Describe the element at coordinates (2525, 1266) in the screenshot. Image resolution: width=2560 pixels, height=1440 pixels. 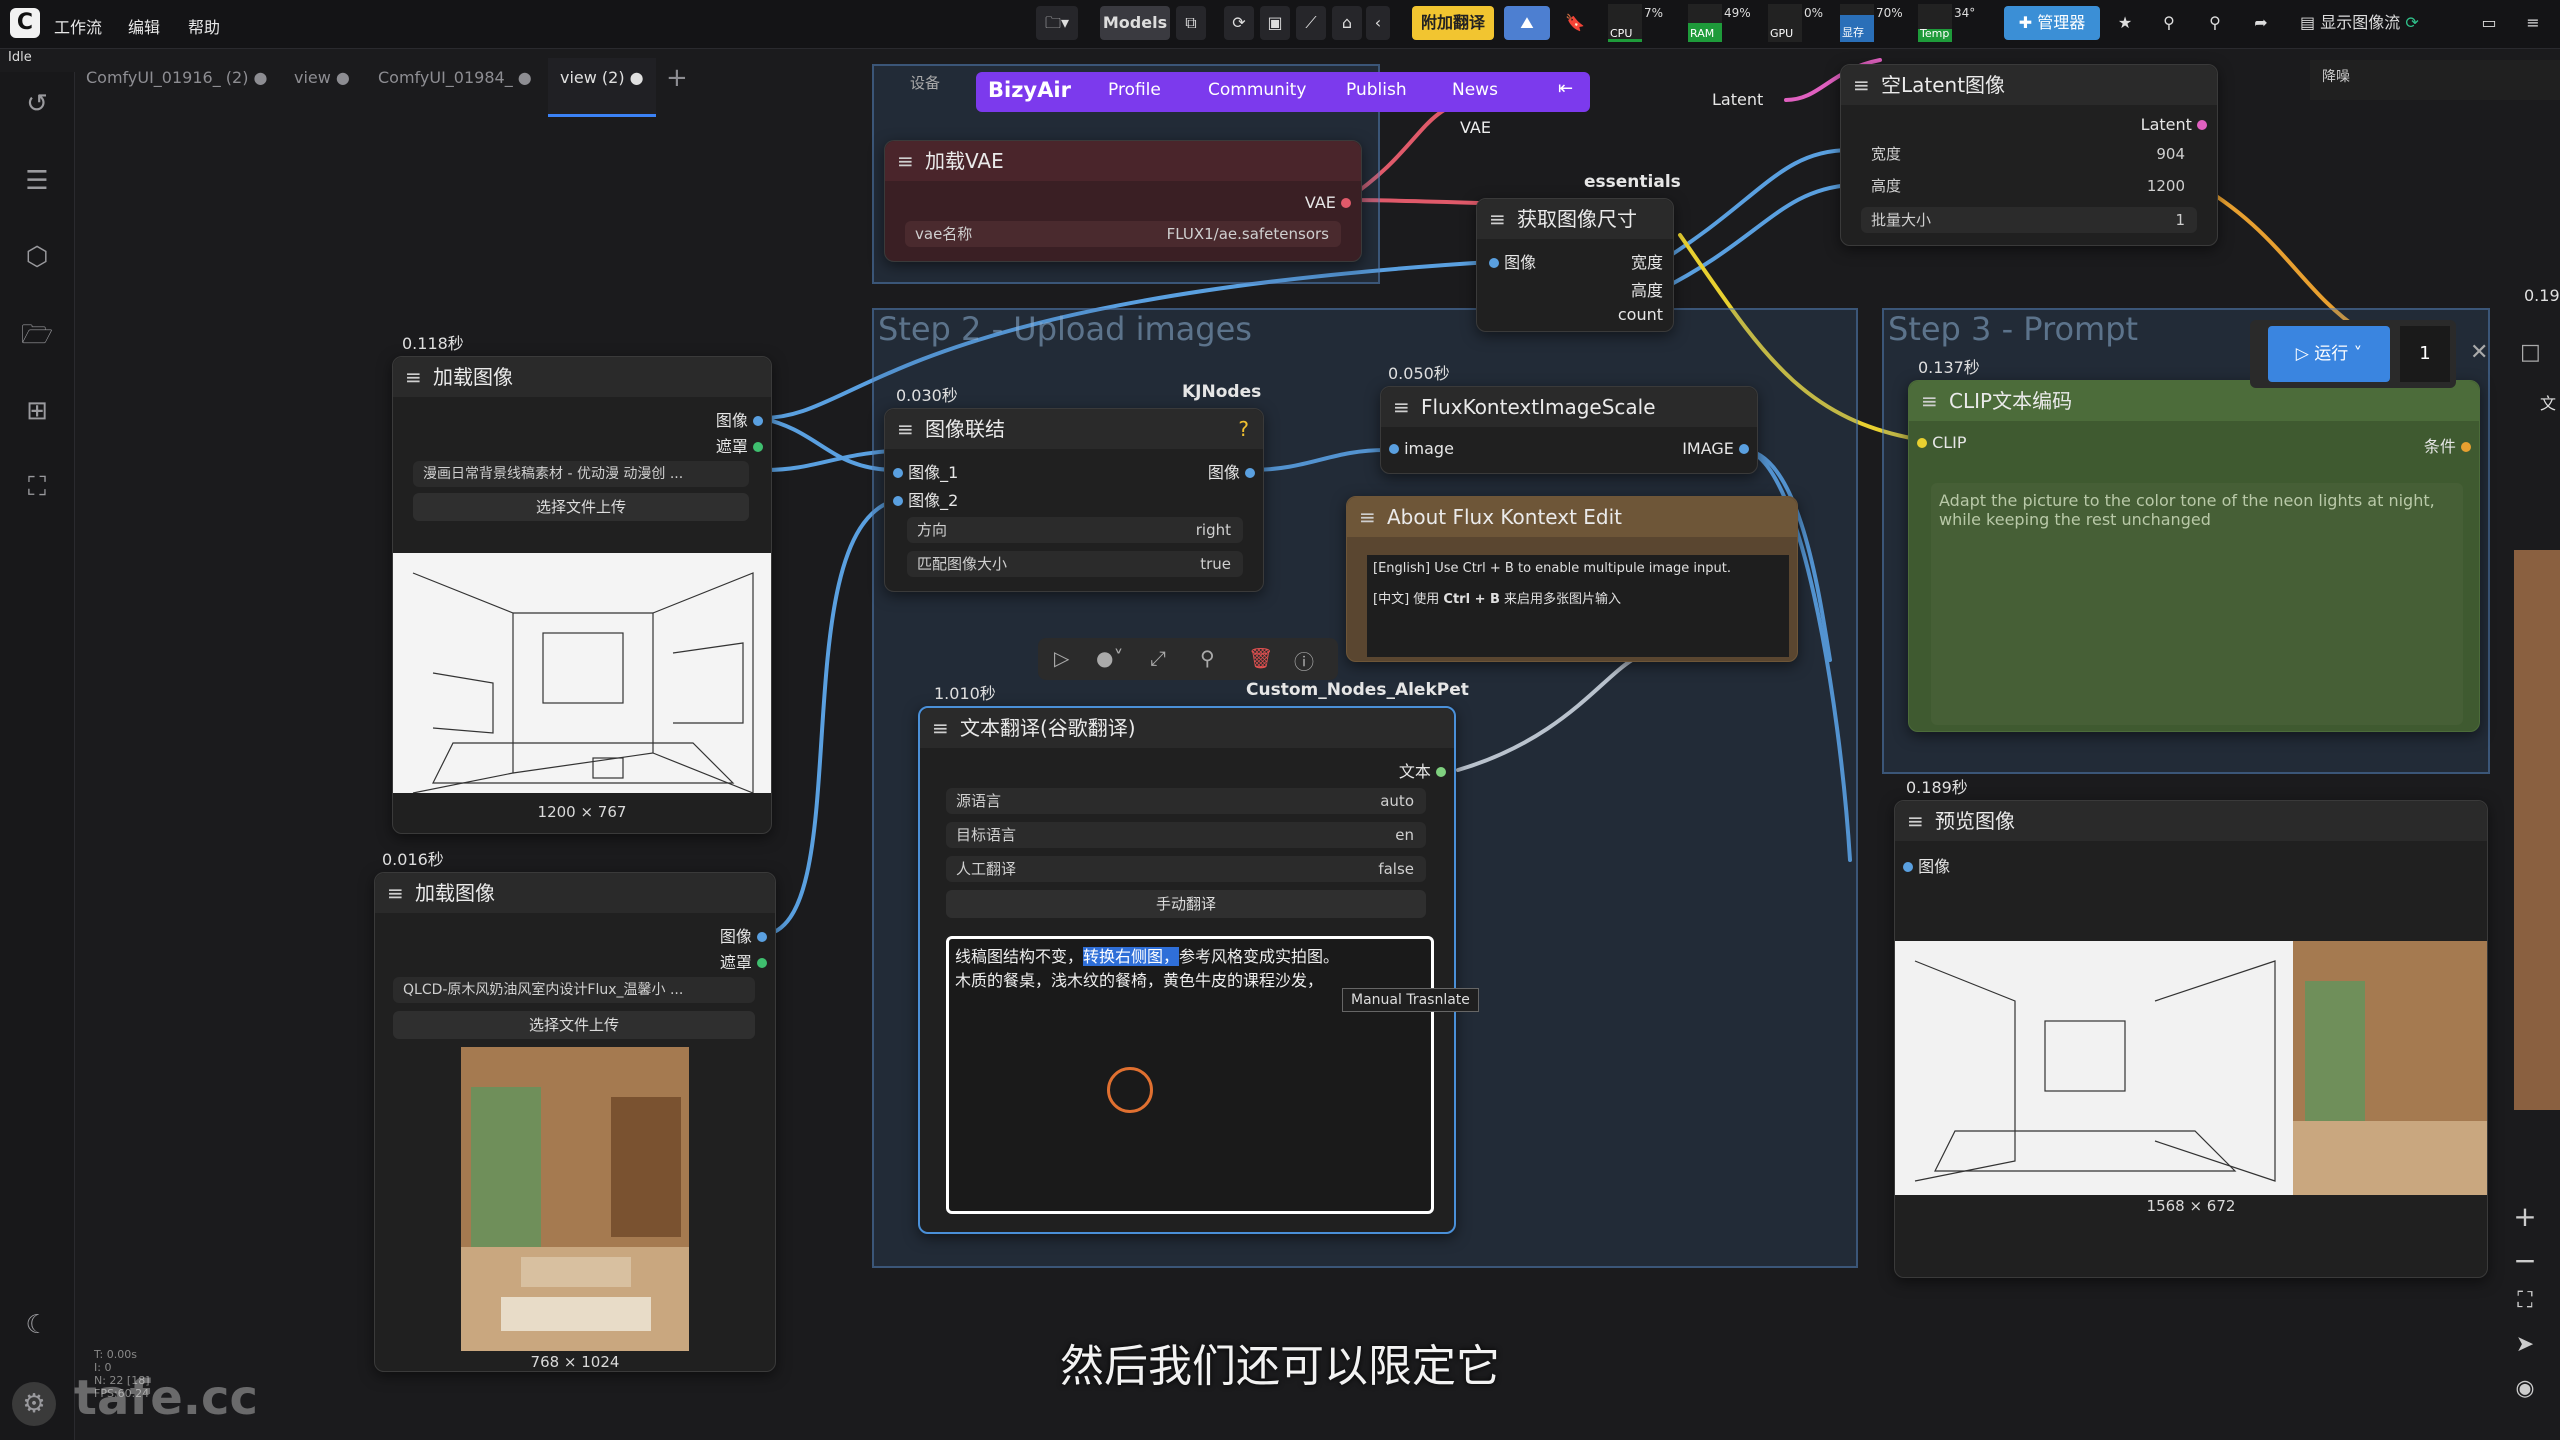
I see `zoom-out-icon: −` at that location.